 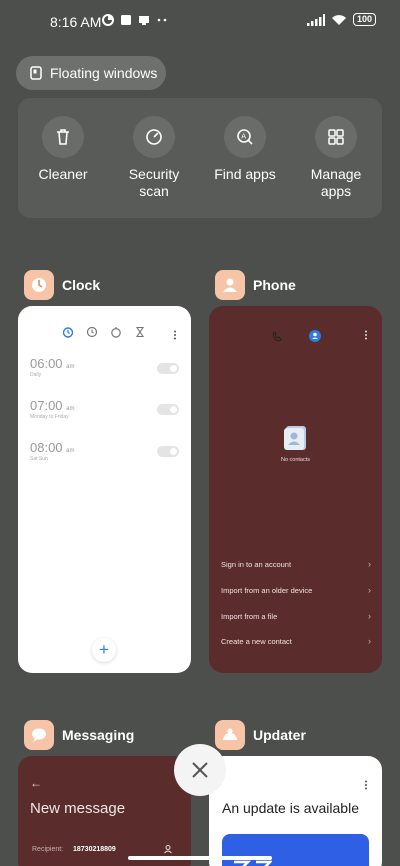 I want to click on close-icon, so click(x=200, y=770).